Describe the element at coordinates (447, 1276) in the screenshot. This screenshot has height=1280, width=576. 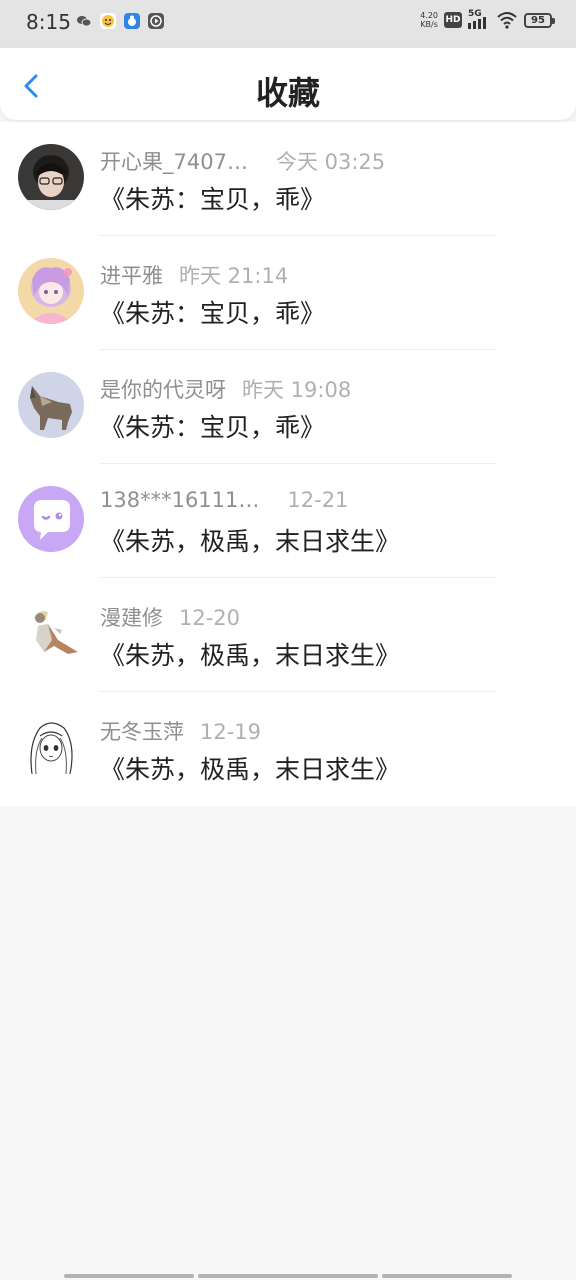
I see `nav-bar-right` at that location.